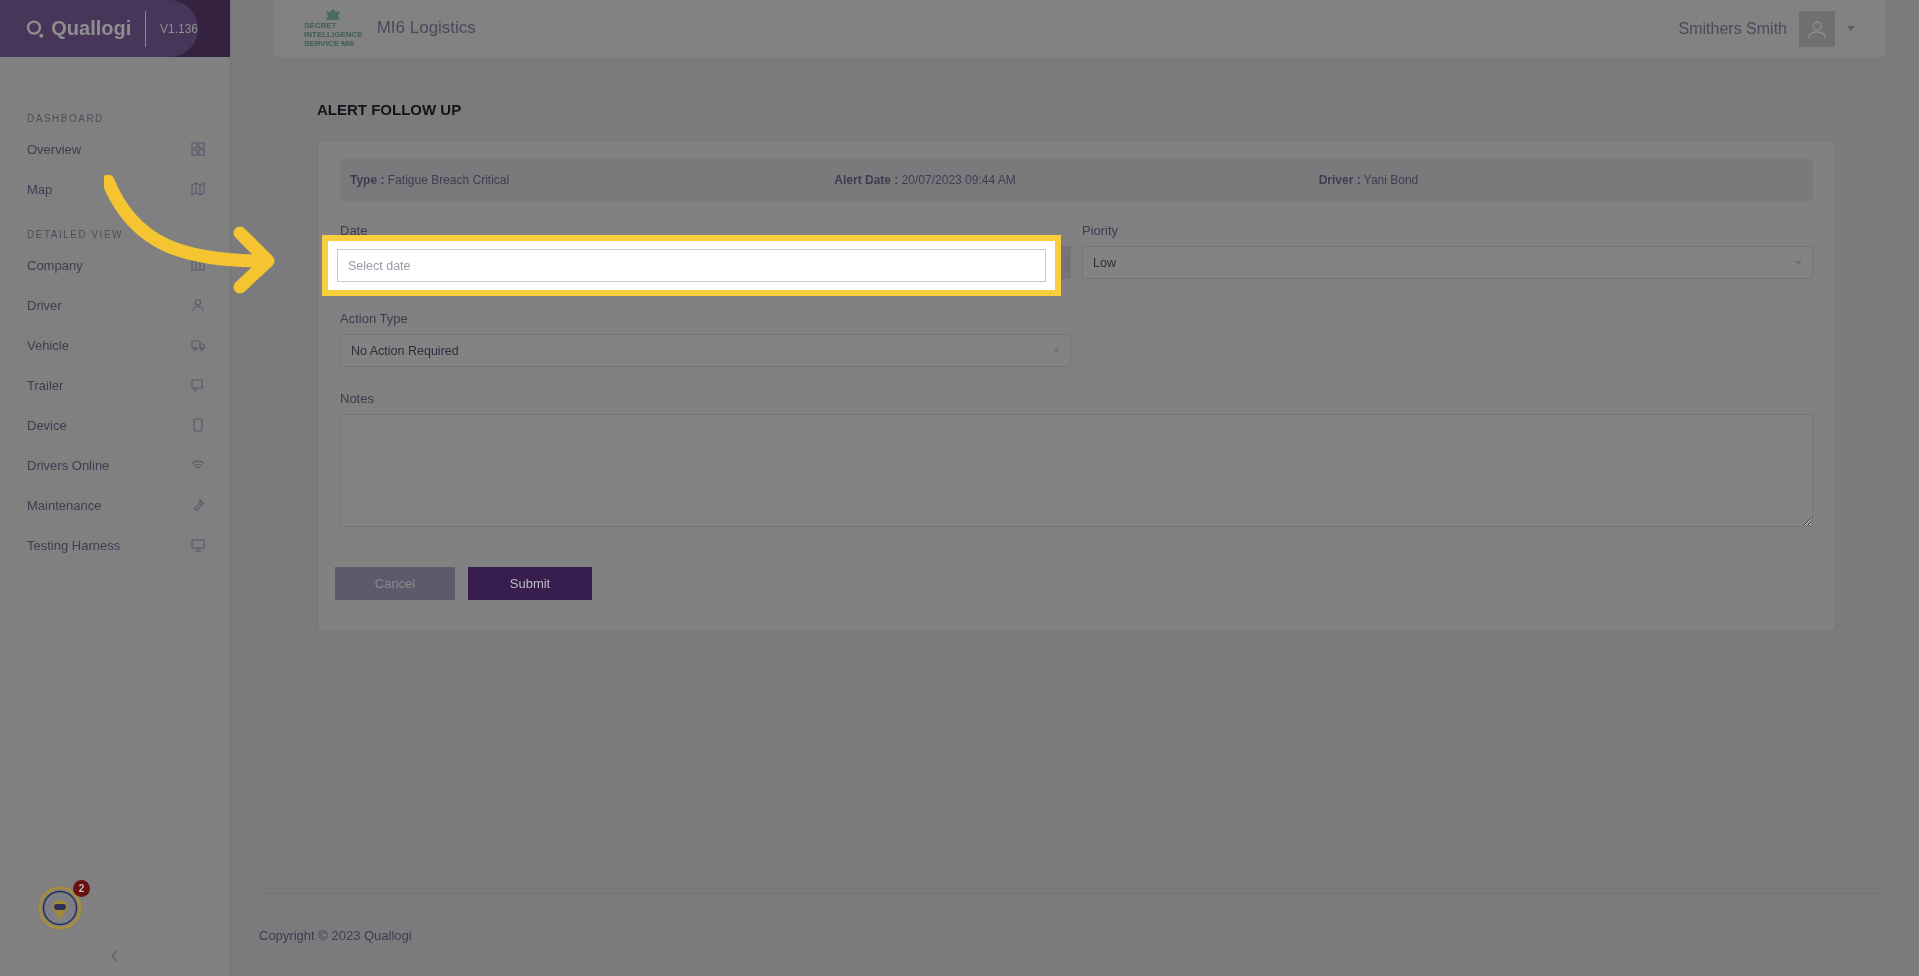  I want to click on sidebar-item: Testing Harness, so click(116, 545).